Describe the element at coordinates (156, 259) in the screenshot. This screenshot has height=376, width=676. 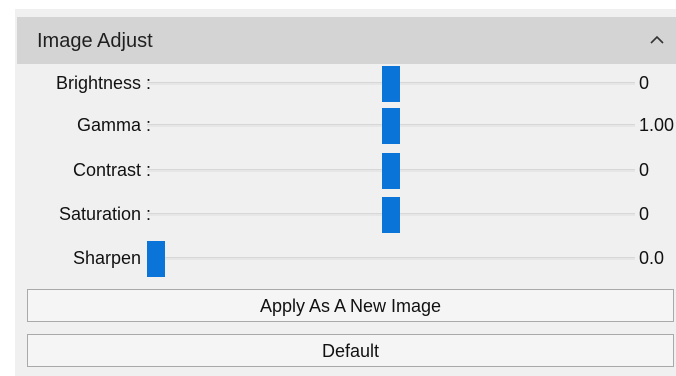
I see `sharpen-slider-thumb` at that location.